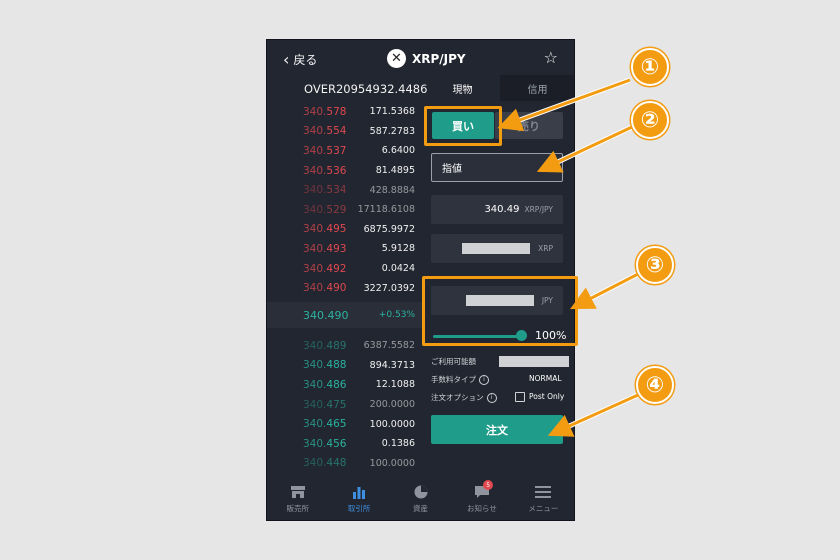 Image resolution: width=840 pixels, height=560 pixels. Describe the element at coordinates (655, 265) in the screenshot. I see `callout-3: ③` at that location.